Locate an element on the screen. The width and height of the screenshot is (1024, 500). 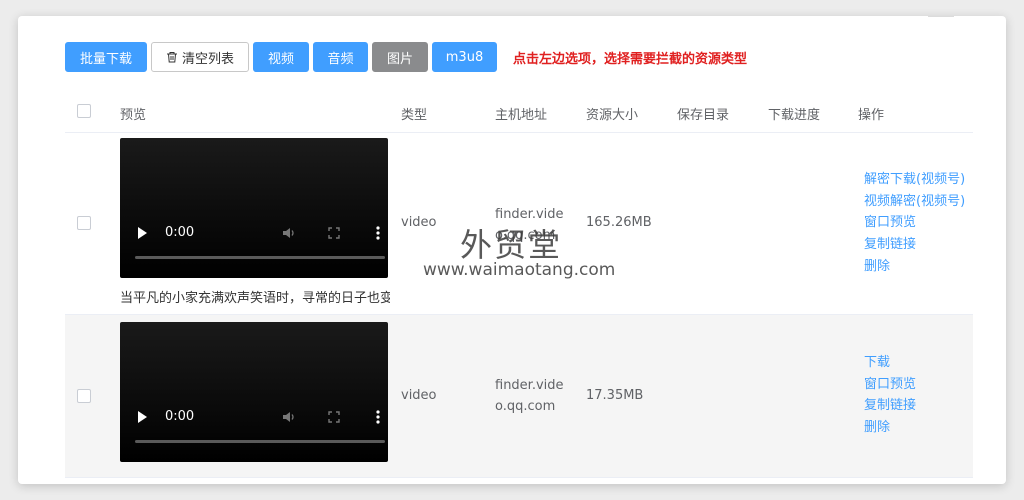
column-header-actions: 操作 is located at coordinates (871, 115).